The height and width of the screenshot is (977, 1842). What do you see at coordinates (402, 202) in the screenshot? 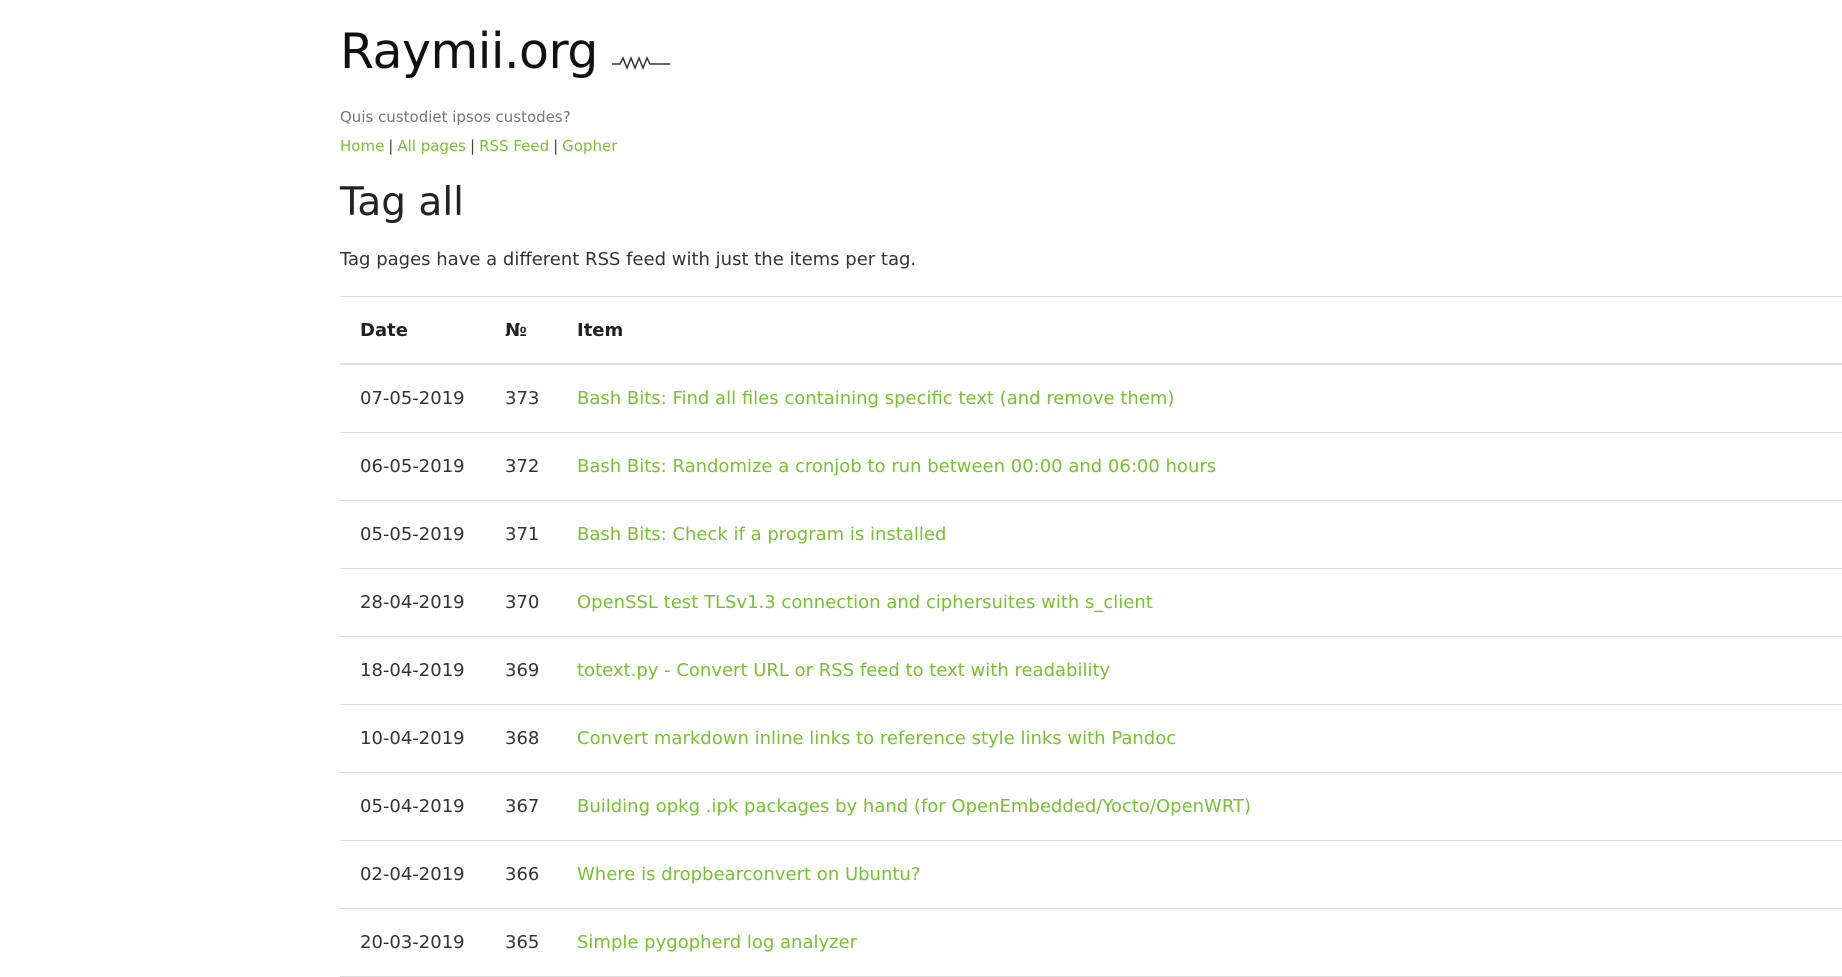
I see `page-title: Tag all` at bounding box center [402, 202].